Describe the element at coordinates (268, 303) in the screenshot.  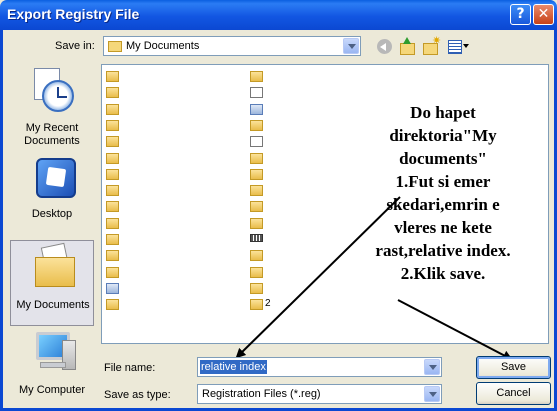
I see `list-item: 2` at that location.